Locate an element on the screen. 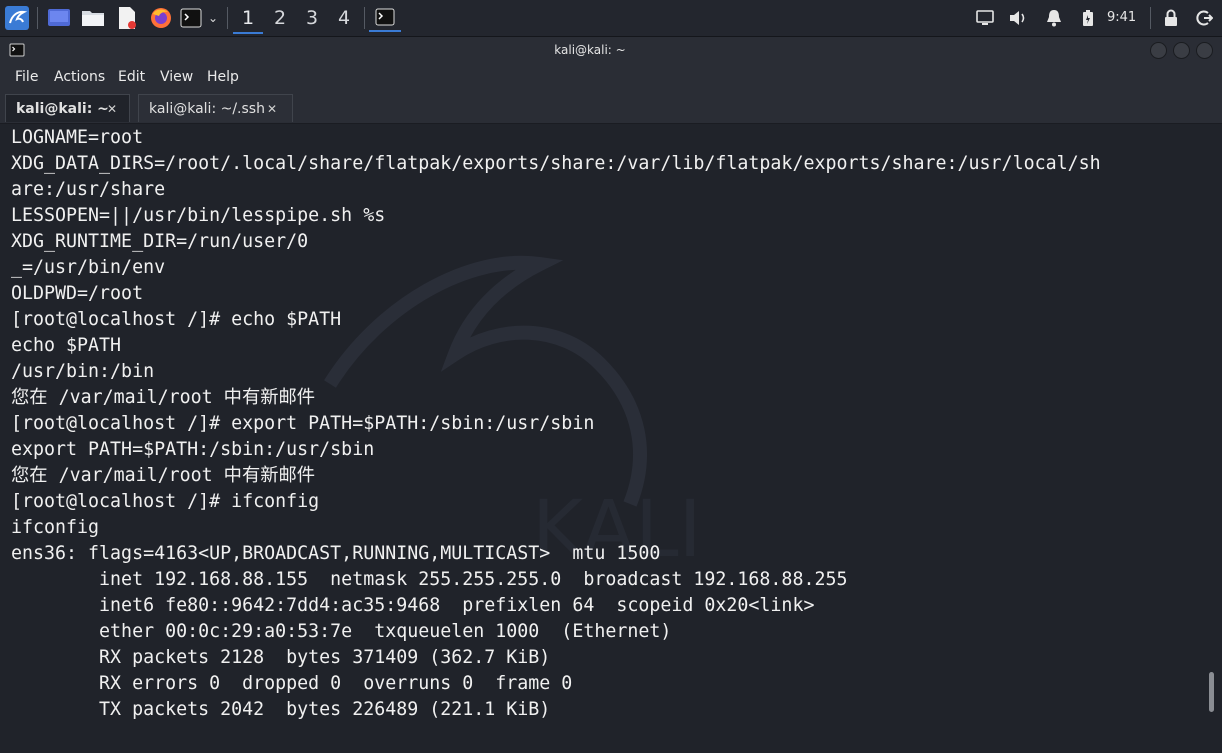 This screenshot has height=753, width=1222. logout-icon is located at coordinates (1204, 18).